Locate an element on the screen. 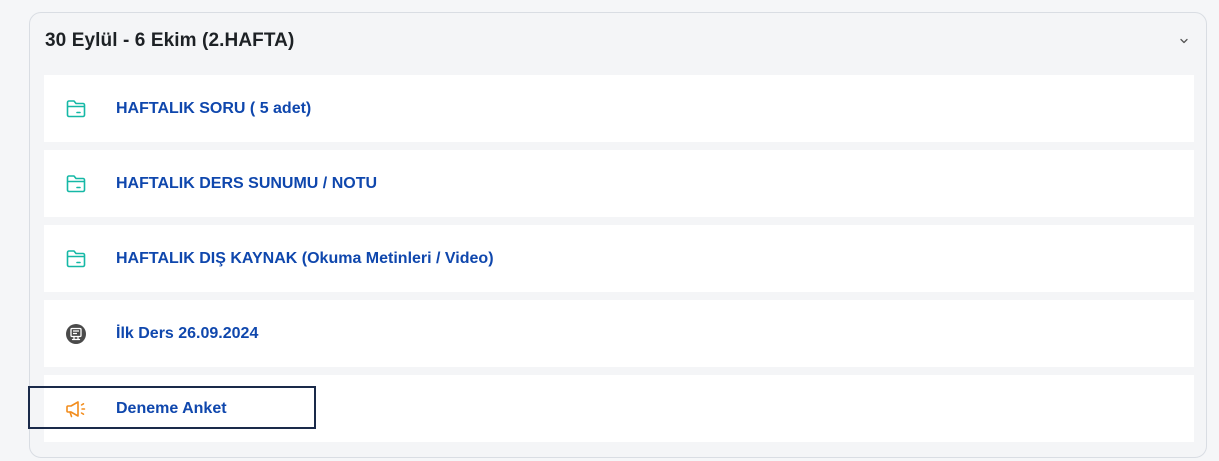 This screenshot has width=1219, height=461. video-conference-icon is located at coordinates (76, 334).